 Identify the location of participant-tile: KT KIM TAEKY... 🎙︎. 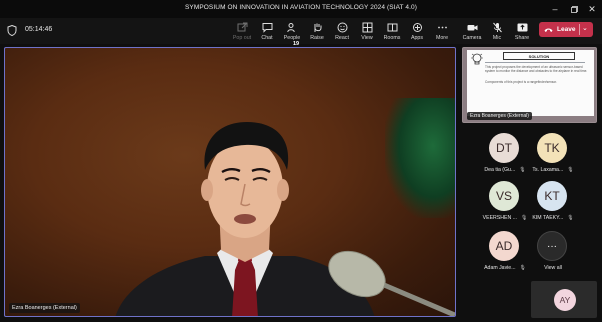
(553, 204).